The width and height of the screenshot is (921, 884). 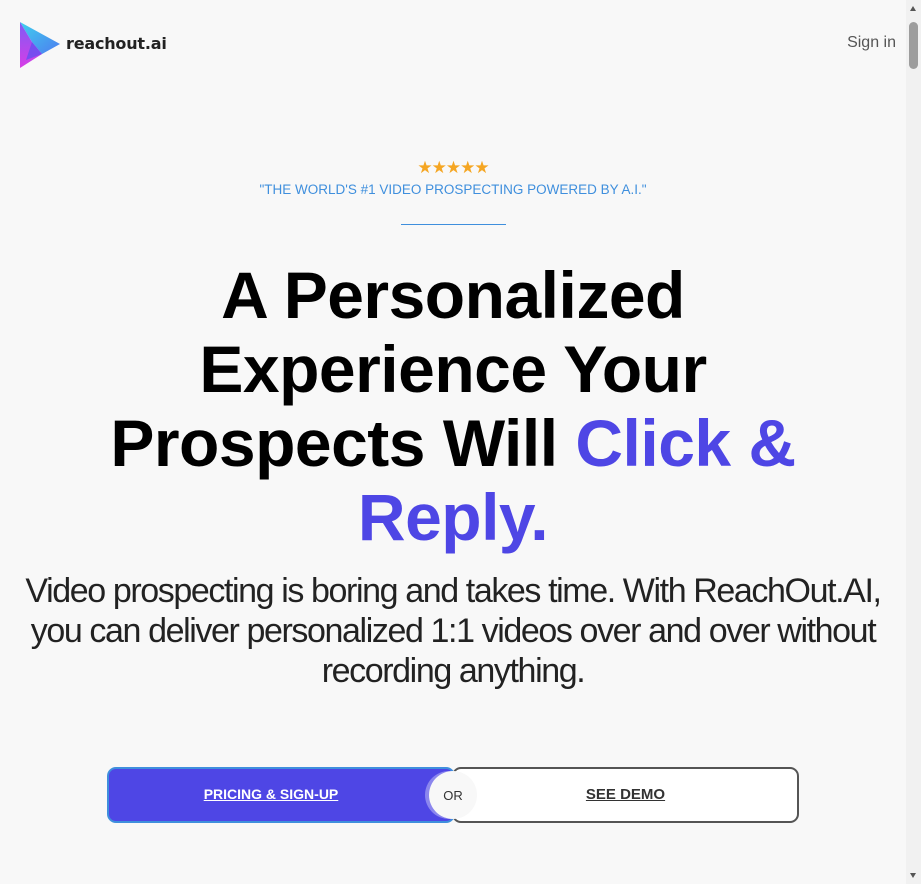 I want to click on logo-text: reachout.ai, so click(x=116, y=43).